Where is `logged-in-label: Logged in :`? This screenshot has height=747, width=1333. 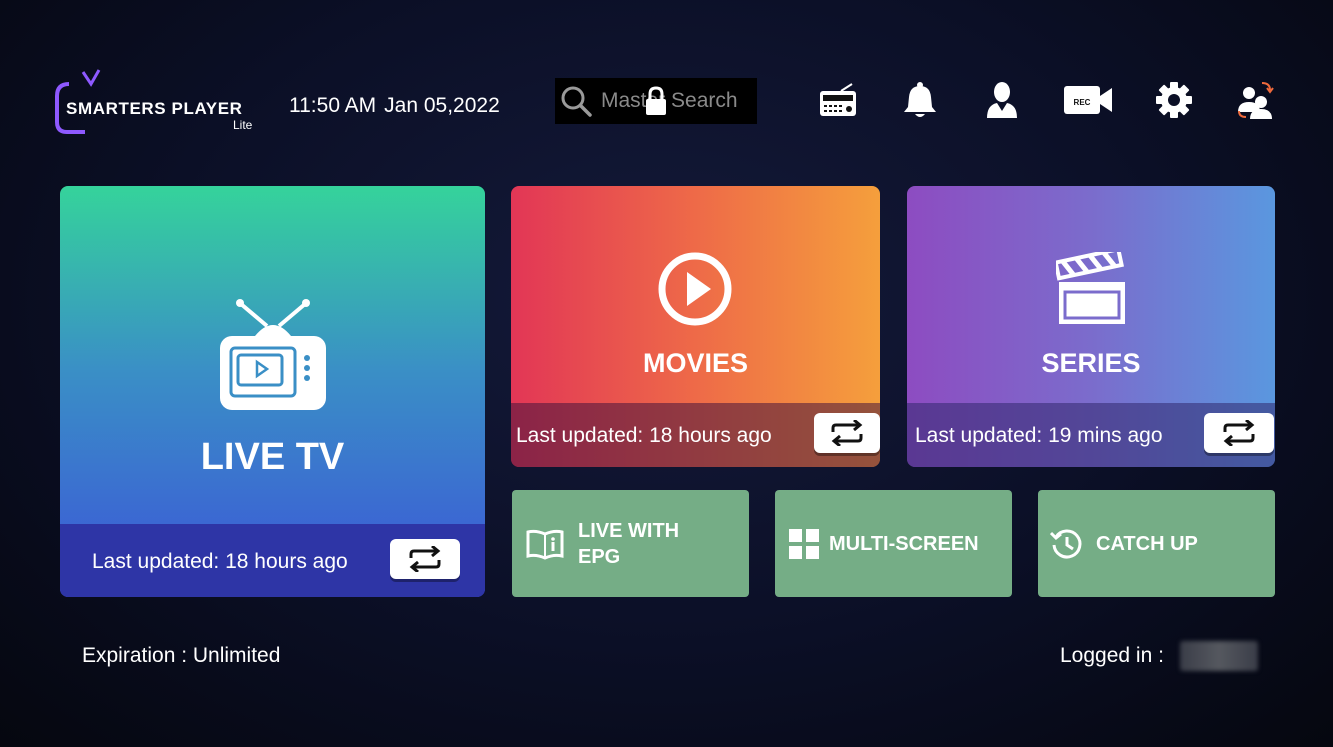
logged-in-label: Logged in : is located at coordinates (1112, 655).